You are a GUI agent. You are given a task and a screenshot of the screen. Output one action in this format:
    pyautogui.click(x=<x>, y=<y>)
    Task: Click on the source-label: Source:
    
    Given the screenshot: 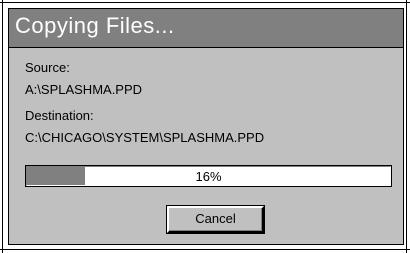 What is the action you would take?
    pyautogui.click(x=47, y=67)
    